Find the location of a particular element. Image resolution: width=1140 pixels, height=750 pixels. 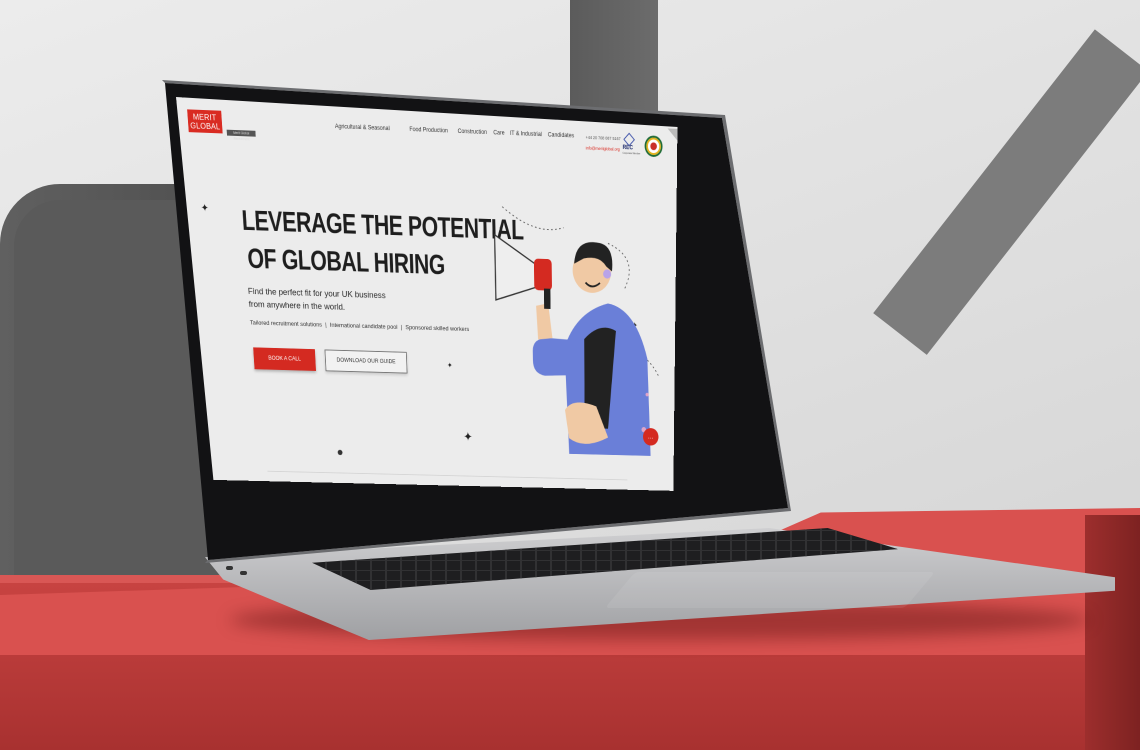

nav-item-agricultural: Agricultural & Seasonal is located at coordinates (362, 127).